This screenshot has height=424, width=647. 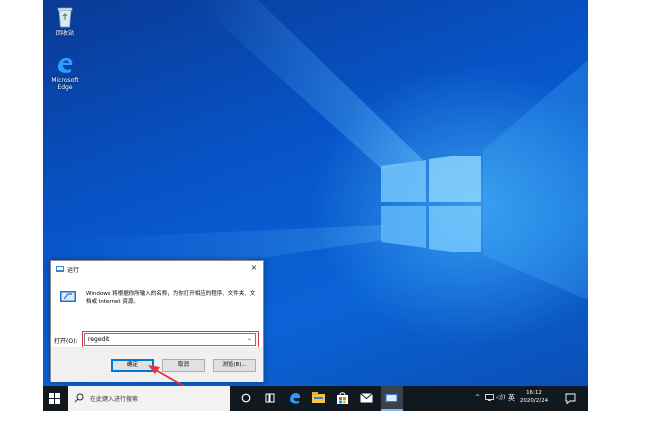 I want to click on run-dialog-icon, so click(x=68, y=296).